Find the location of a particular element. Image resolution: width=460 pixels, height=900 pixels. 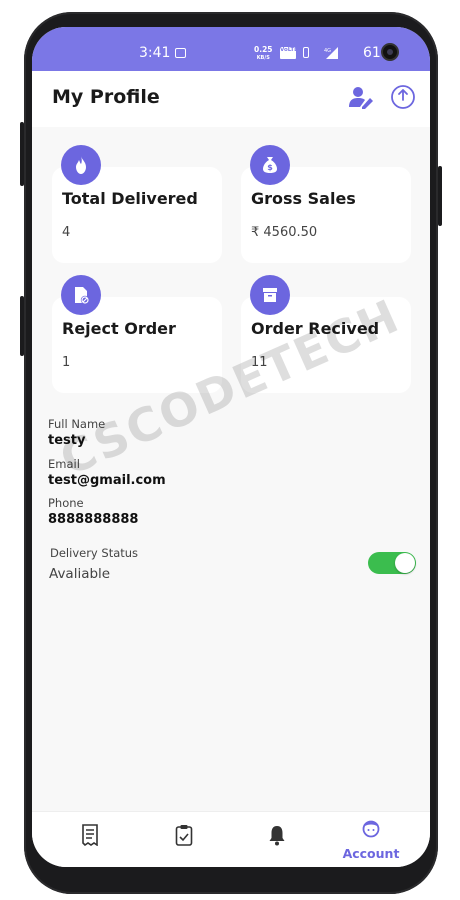

stat-value: 1 is located at coordinates (66, 362).